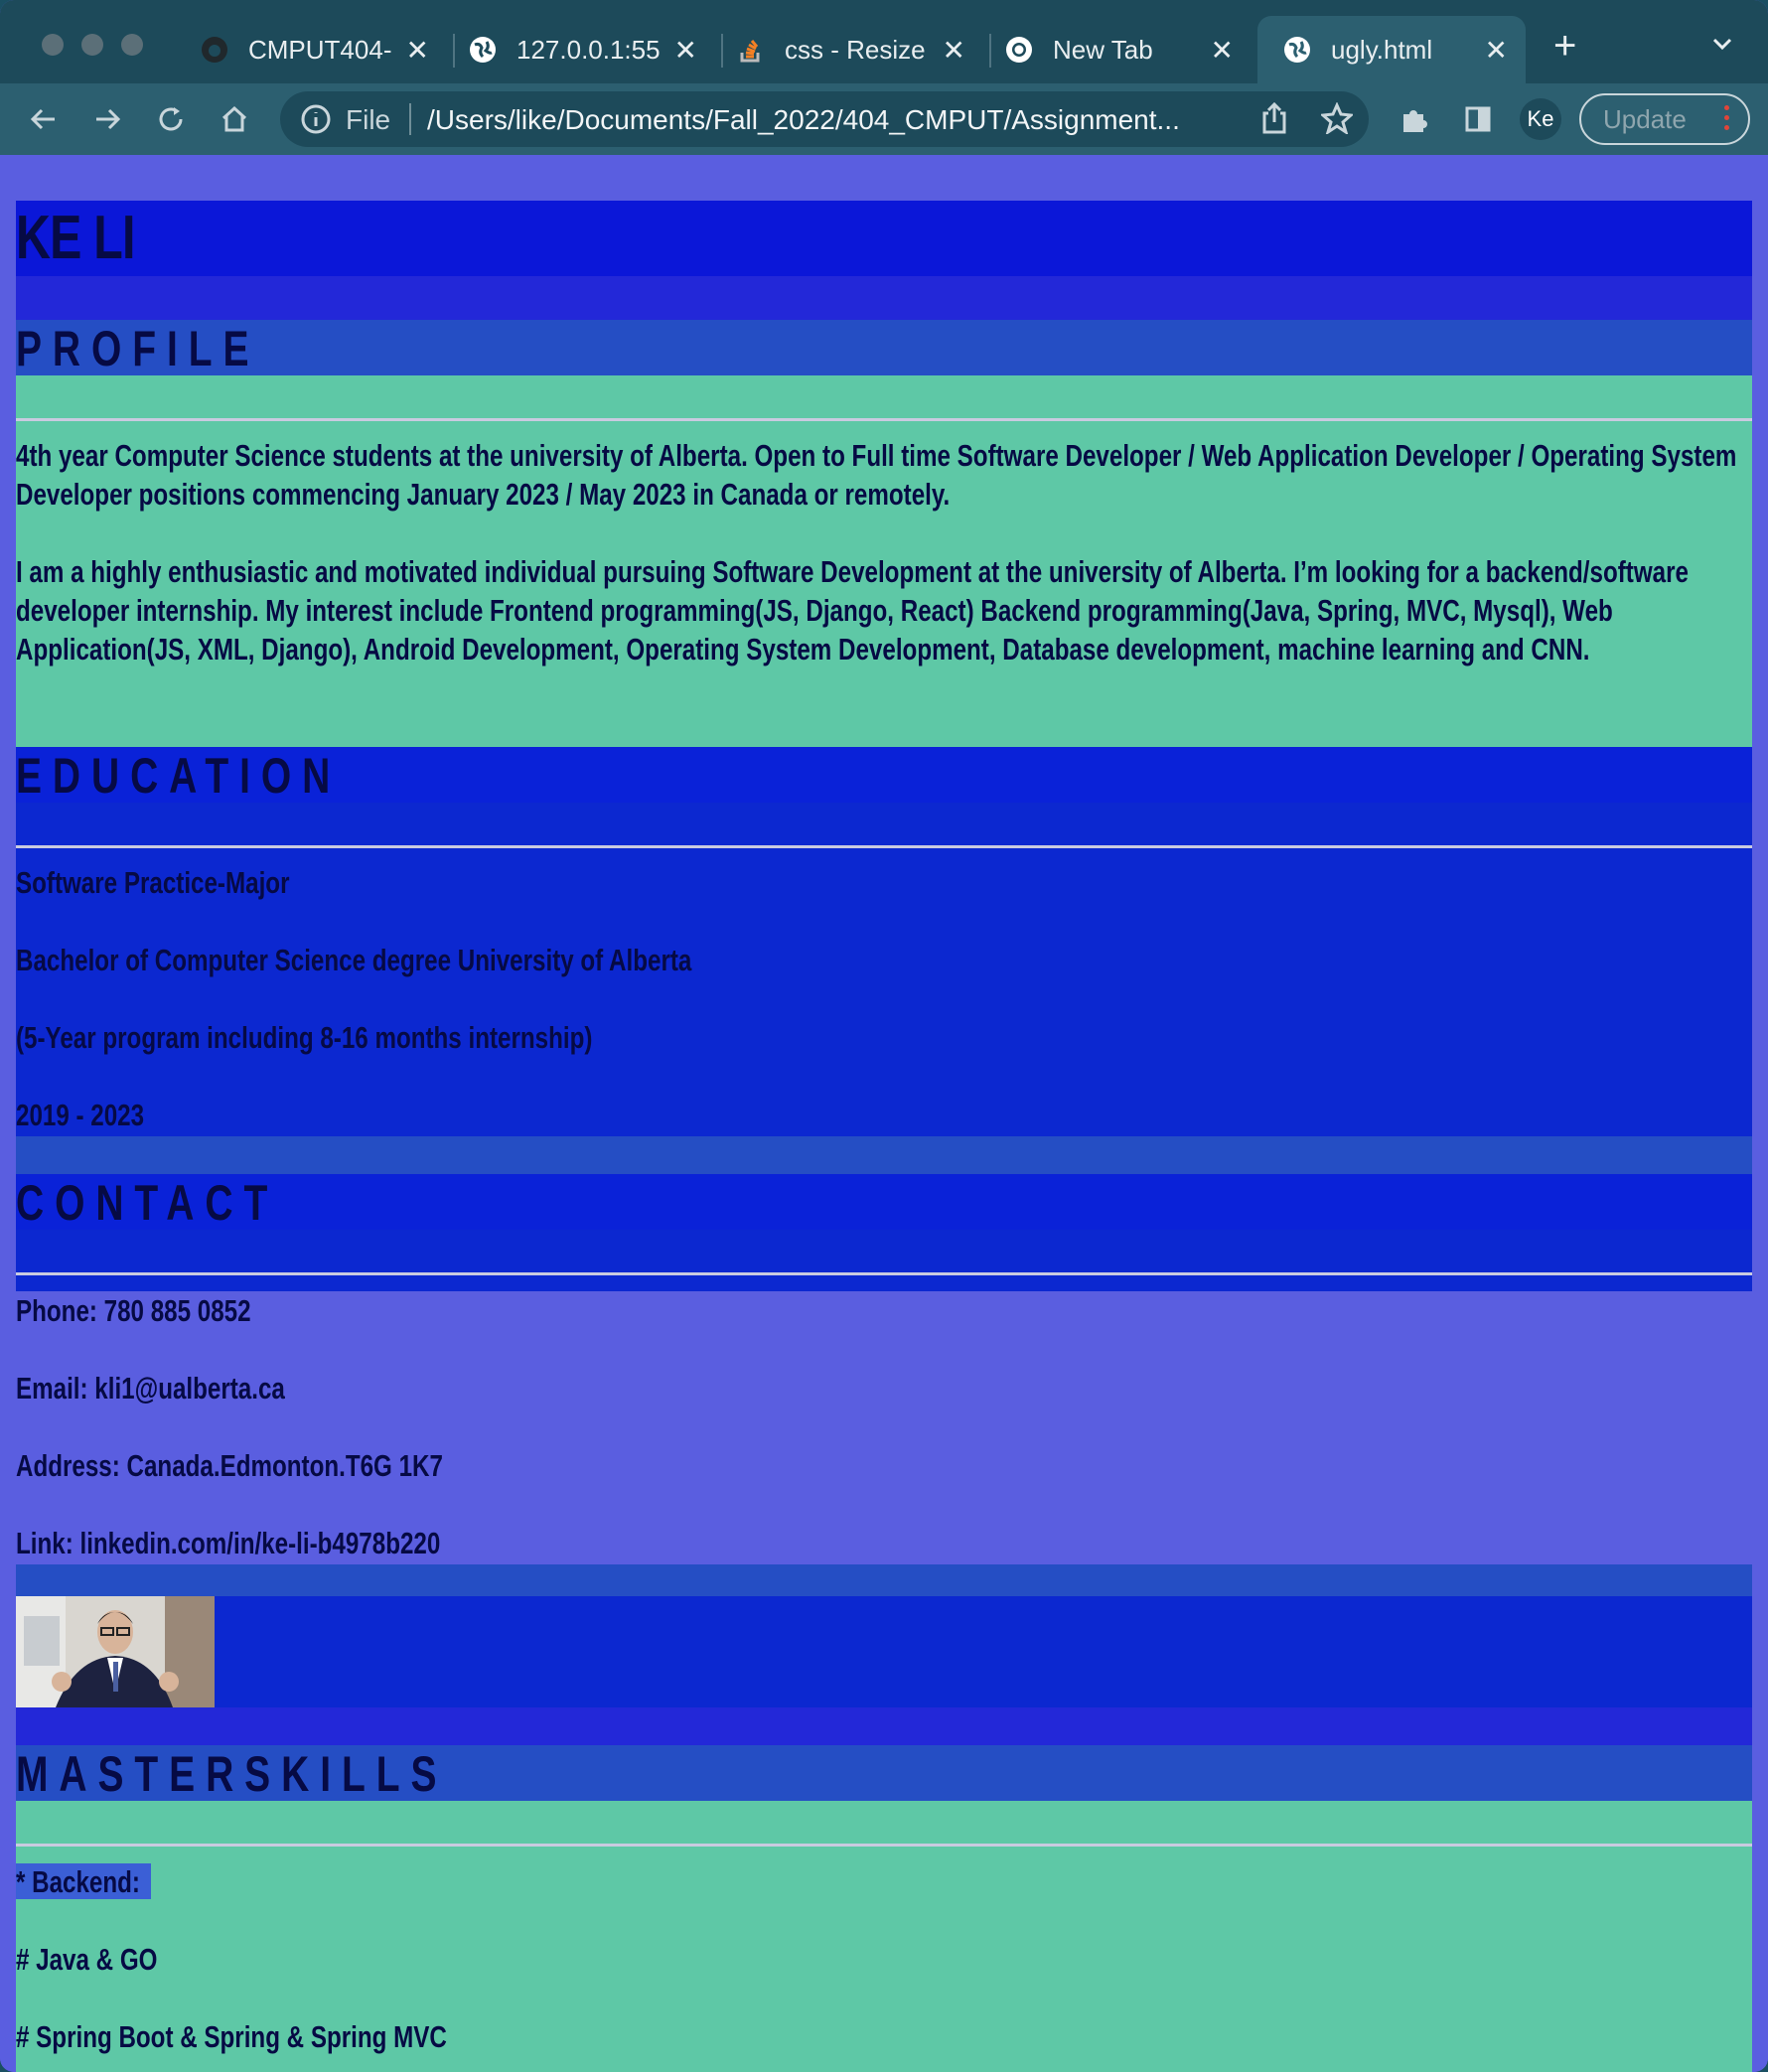 The height and width of the screenshot is (2072, 1768). I want to click on skills-heading: MASTERSKILLS, so click(232, 1774).